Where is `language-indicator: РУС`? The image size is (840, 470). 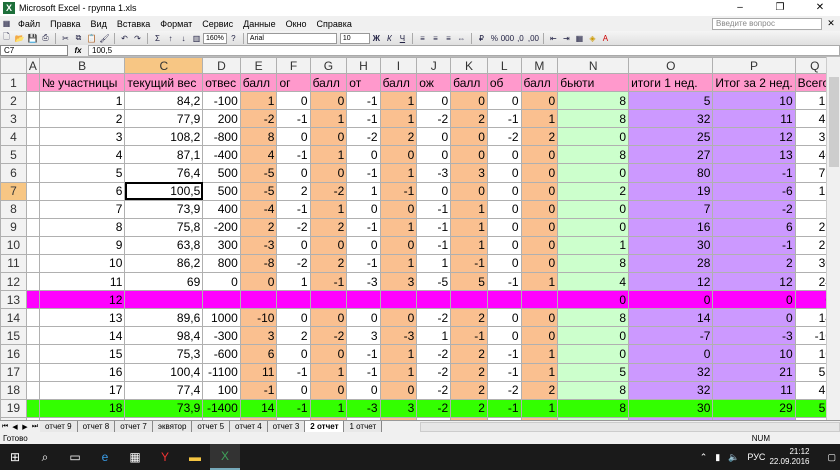 language-indicator: РУС is located at coordinates (756, 457).